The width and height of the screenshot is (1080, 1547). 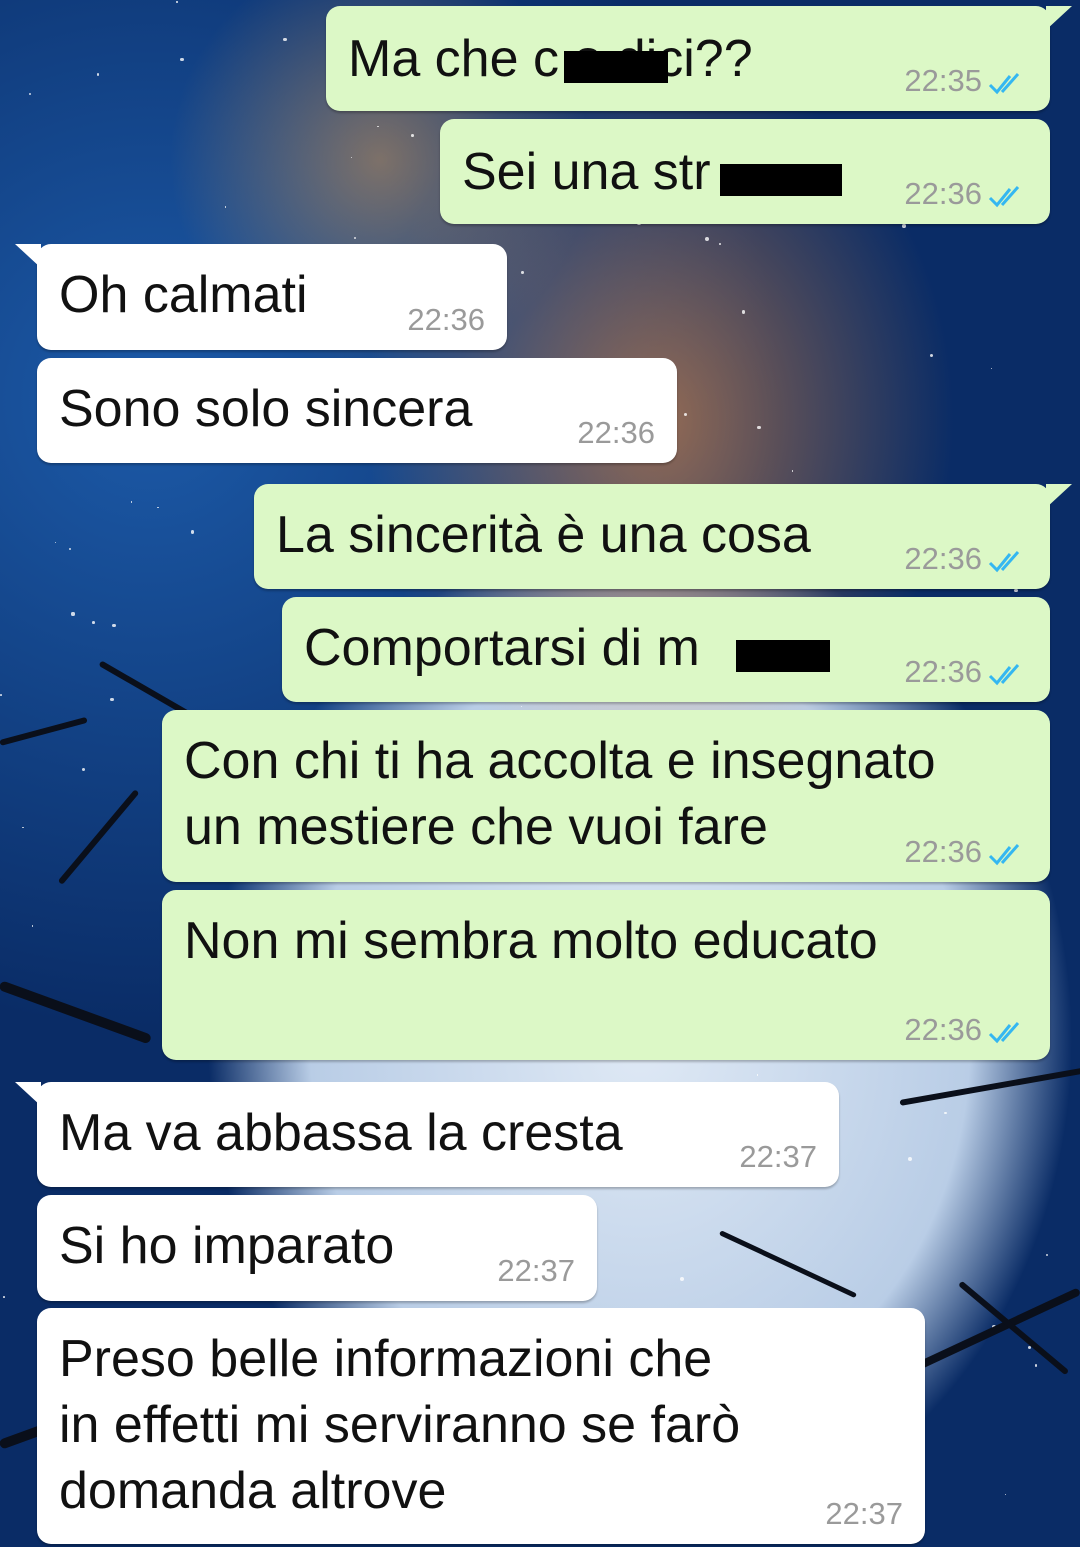 I want to click on message-bubble: Si ho imparato 22:37, so click(x=317, y=1248).